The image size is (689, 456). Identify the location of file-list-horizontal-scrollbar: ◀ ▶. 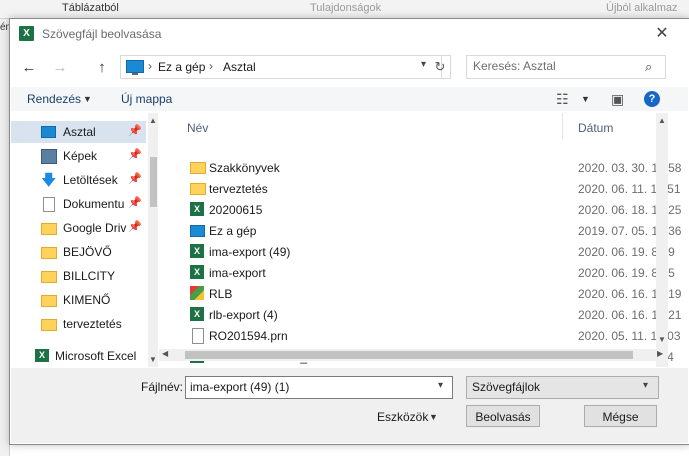
(413, 355).